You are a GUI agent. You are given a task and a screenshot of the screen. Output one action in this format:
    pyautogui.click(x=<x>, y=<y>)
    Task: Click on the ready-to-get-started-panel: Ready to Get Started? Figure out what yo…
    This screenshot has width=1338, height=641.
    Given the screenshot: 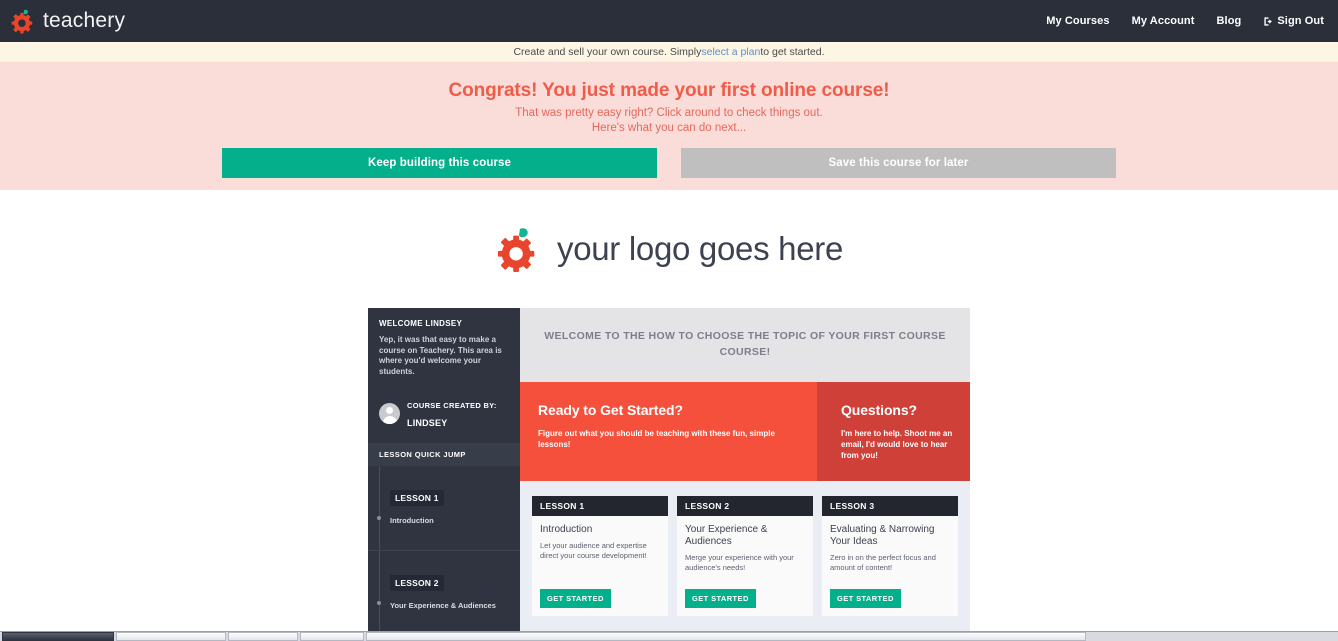 What is the action you would take?
    pyautogui.click(x=668, y=431)
    